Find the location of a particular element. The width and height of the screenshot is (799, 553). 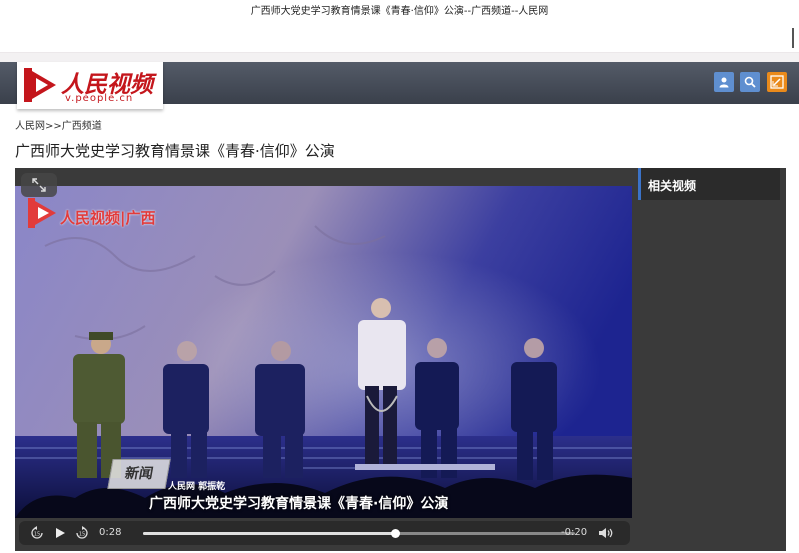

watermark-logo-icon is located at coordinates (42, 213).